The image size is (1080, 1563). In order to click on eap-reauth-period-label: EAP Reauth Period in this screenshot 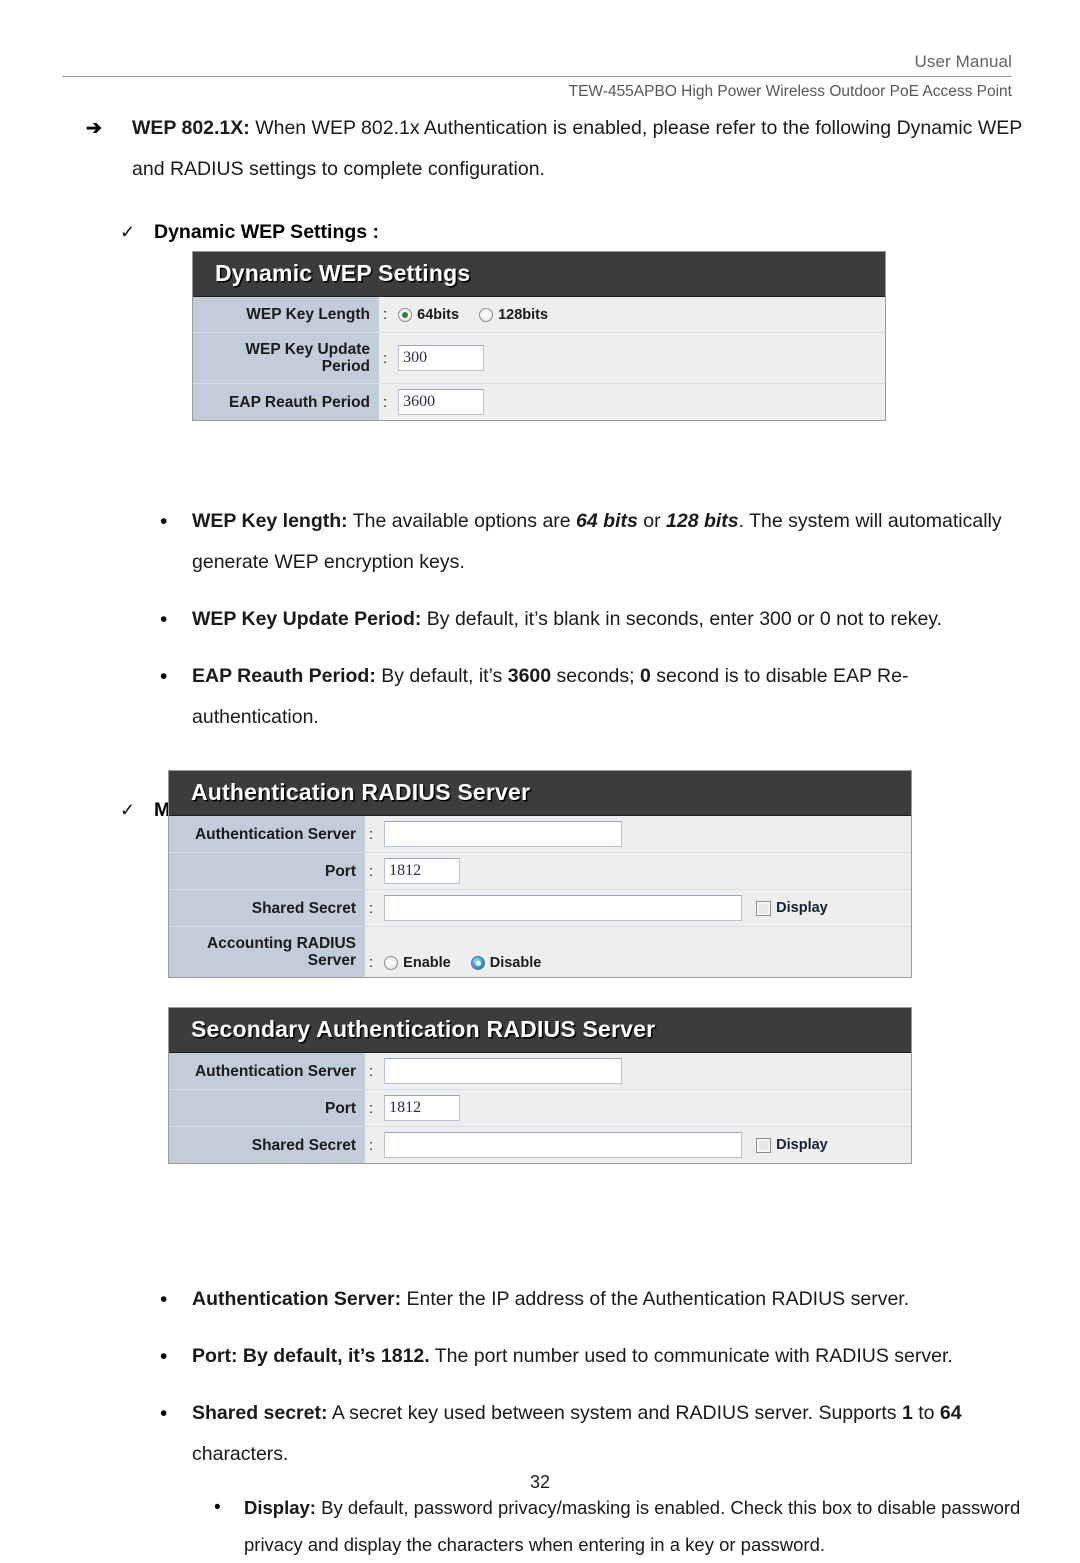, I will do `click(286, 402)`.